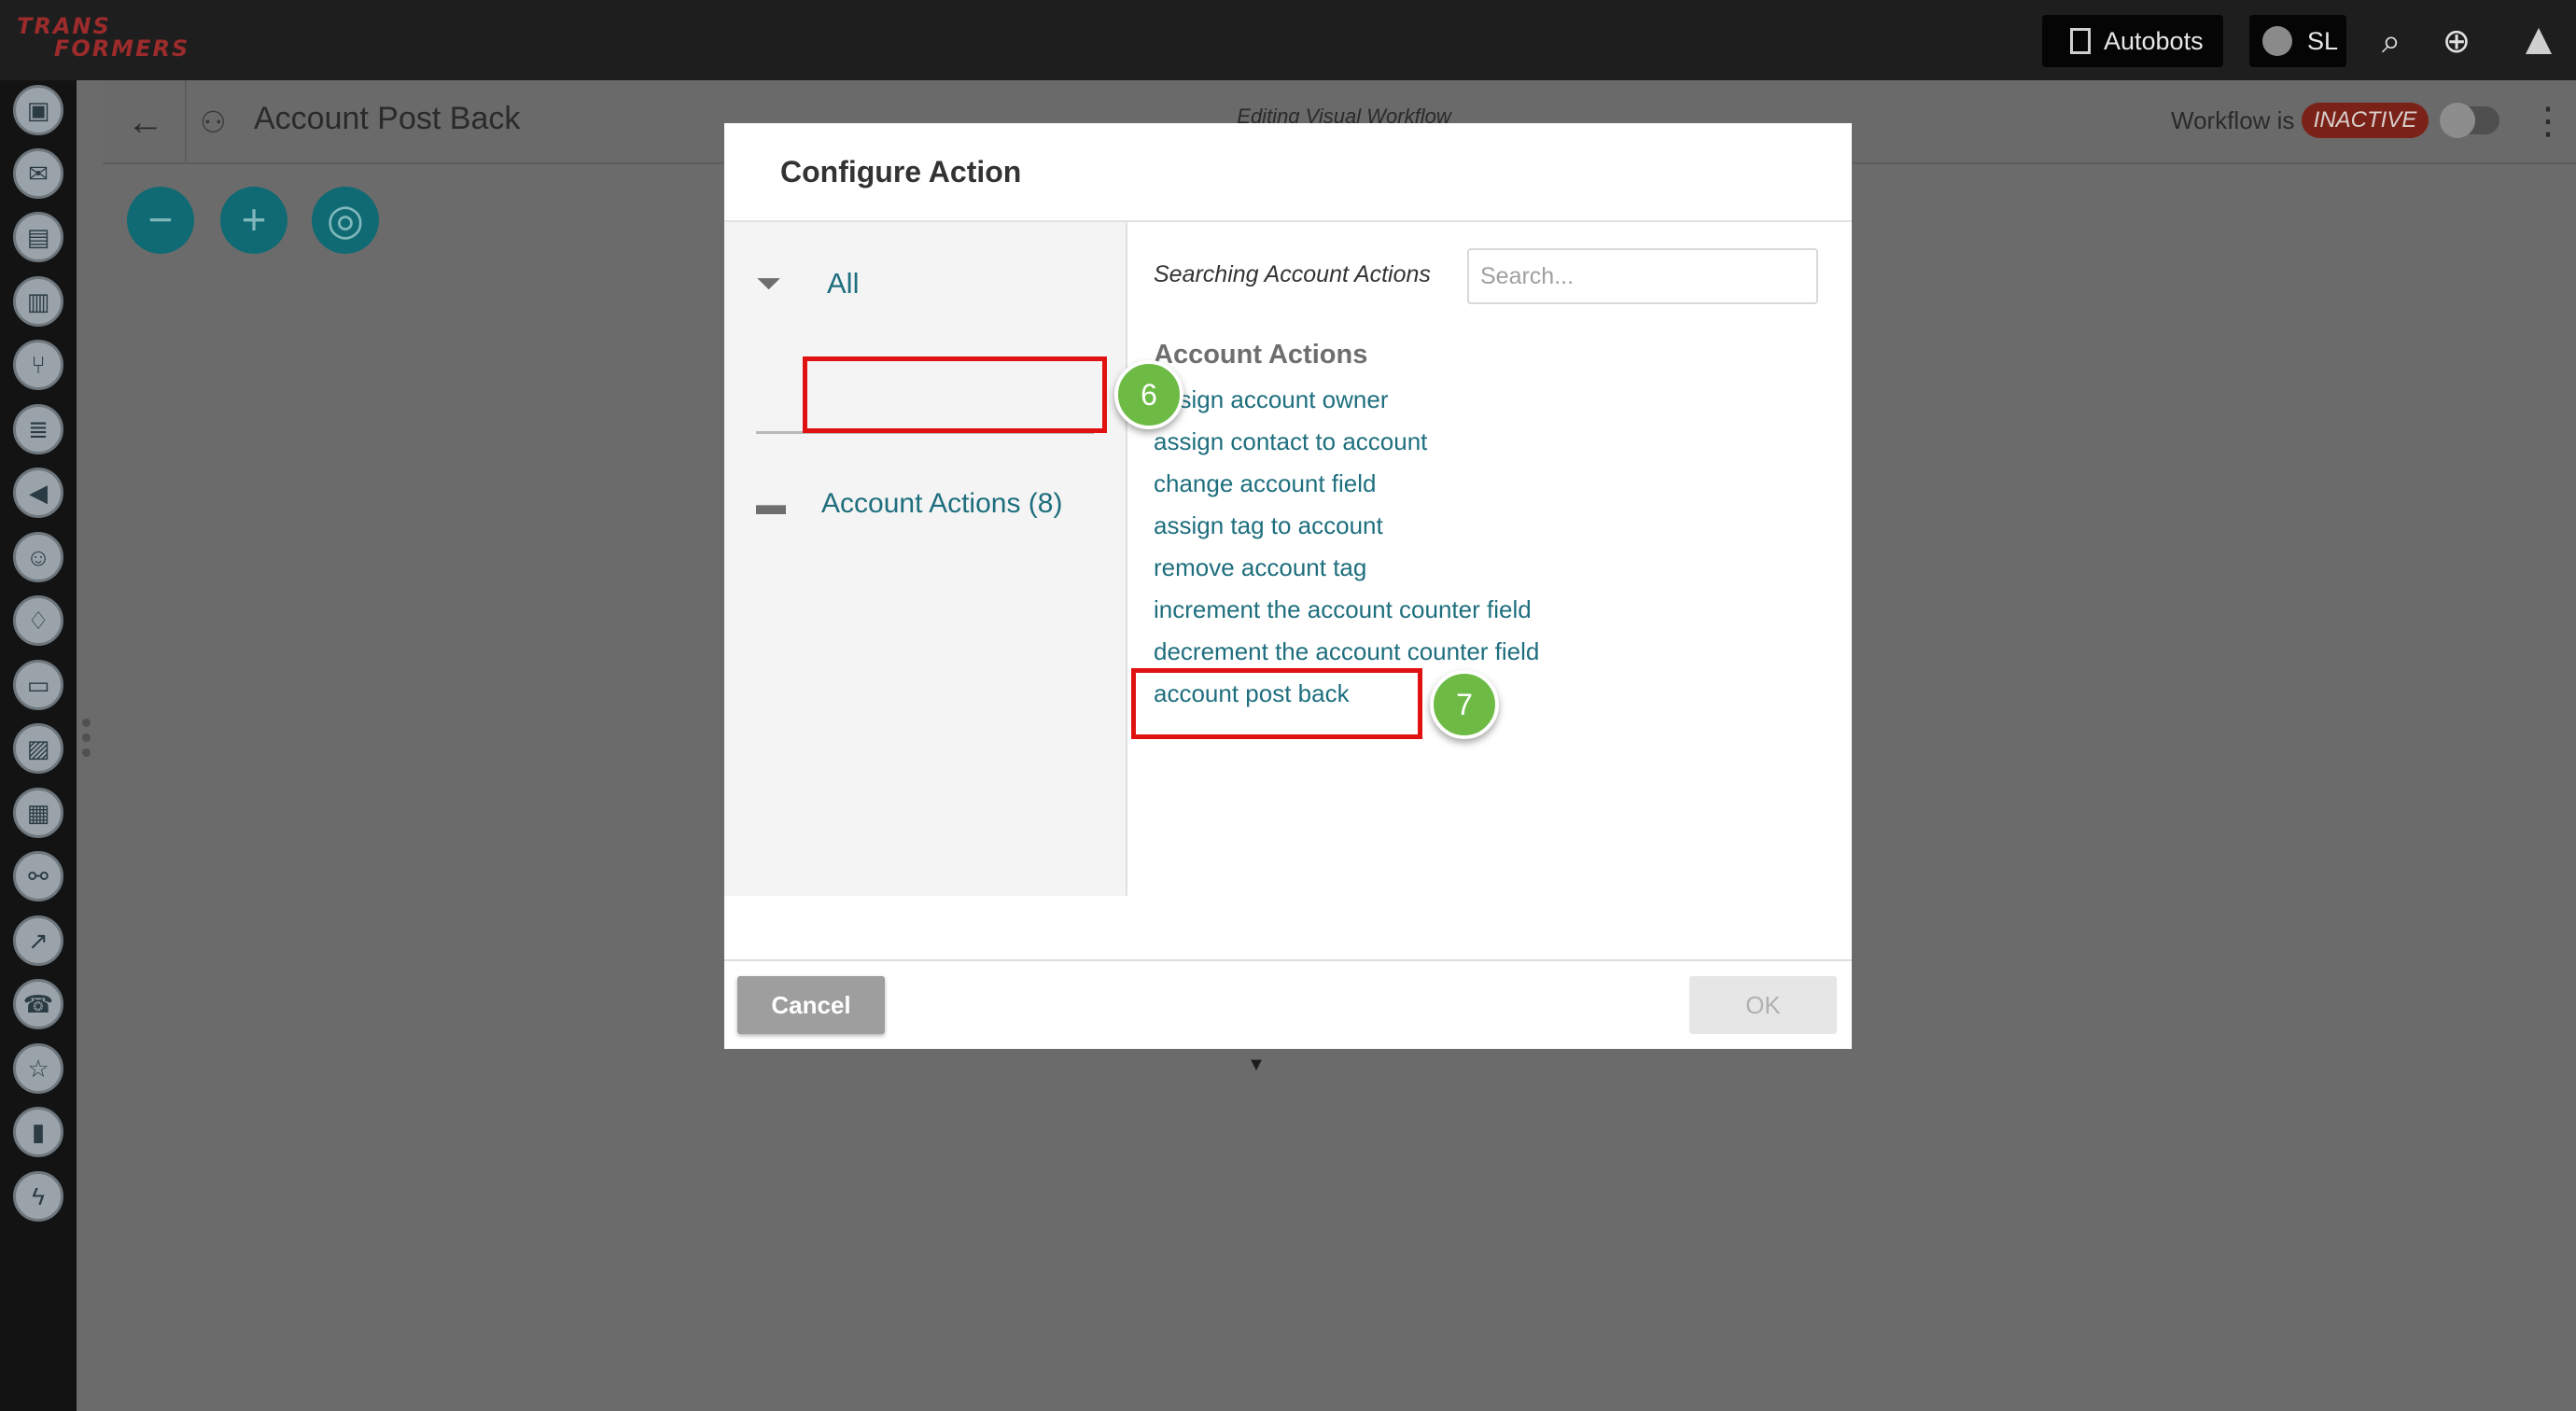 Image resolution: width=2576 pixels, height=1411 pixels. I want to click on action-assign-account-owner: assign account owner, so click(1387, 404).